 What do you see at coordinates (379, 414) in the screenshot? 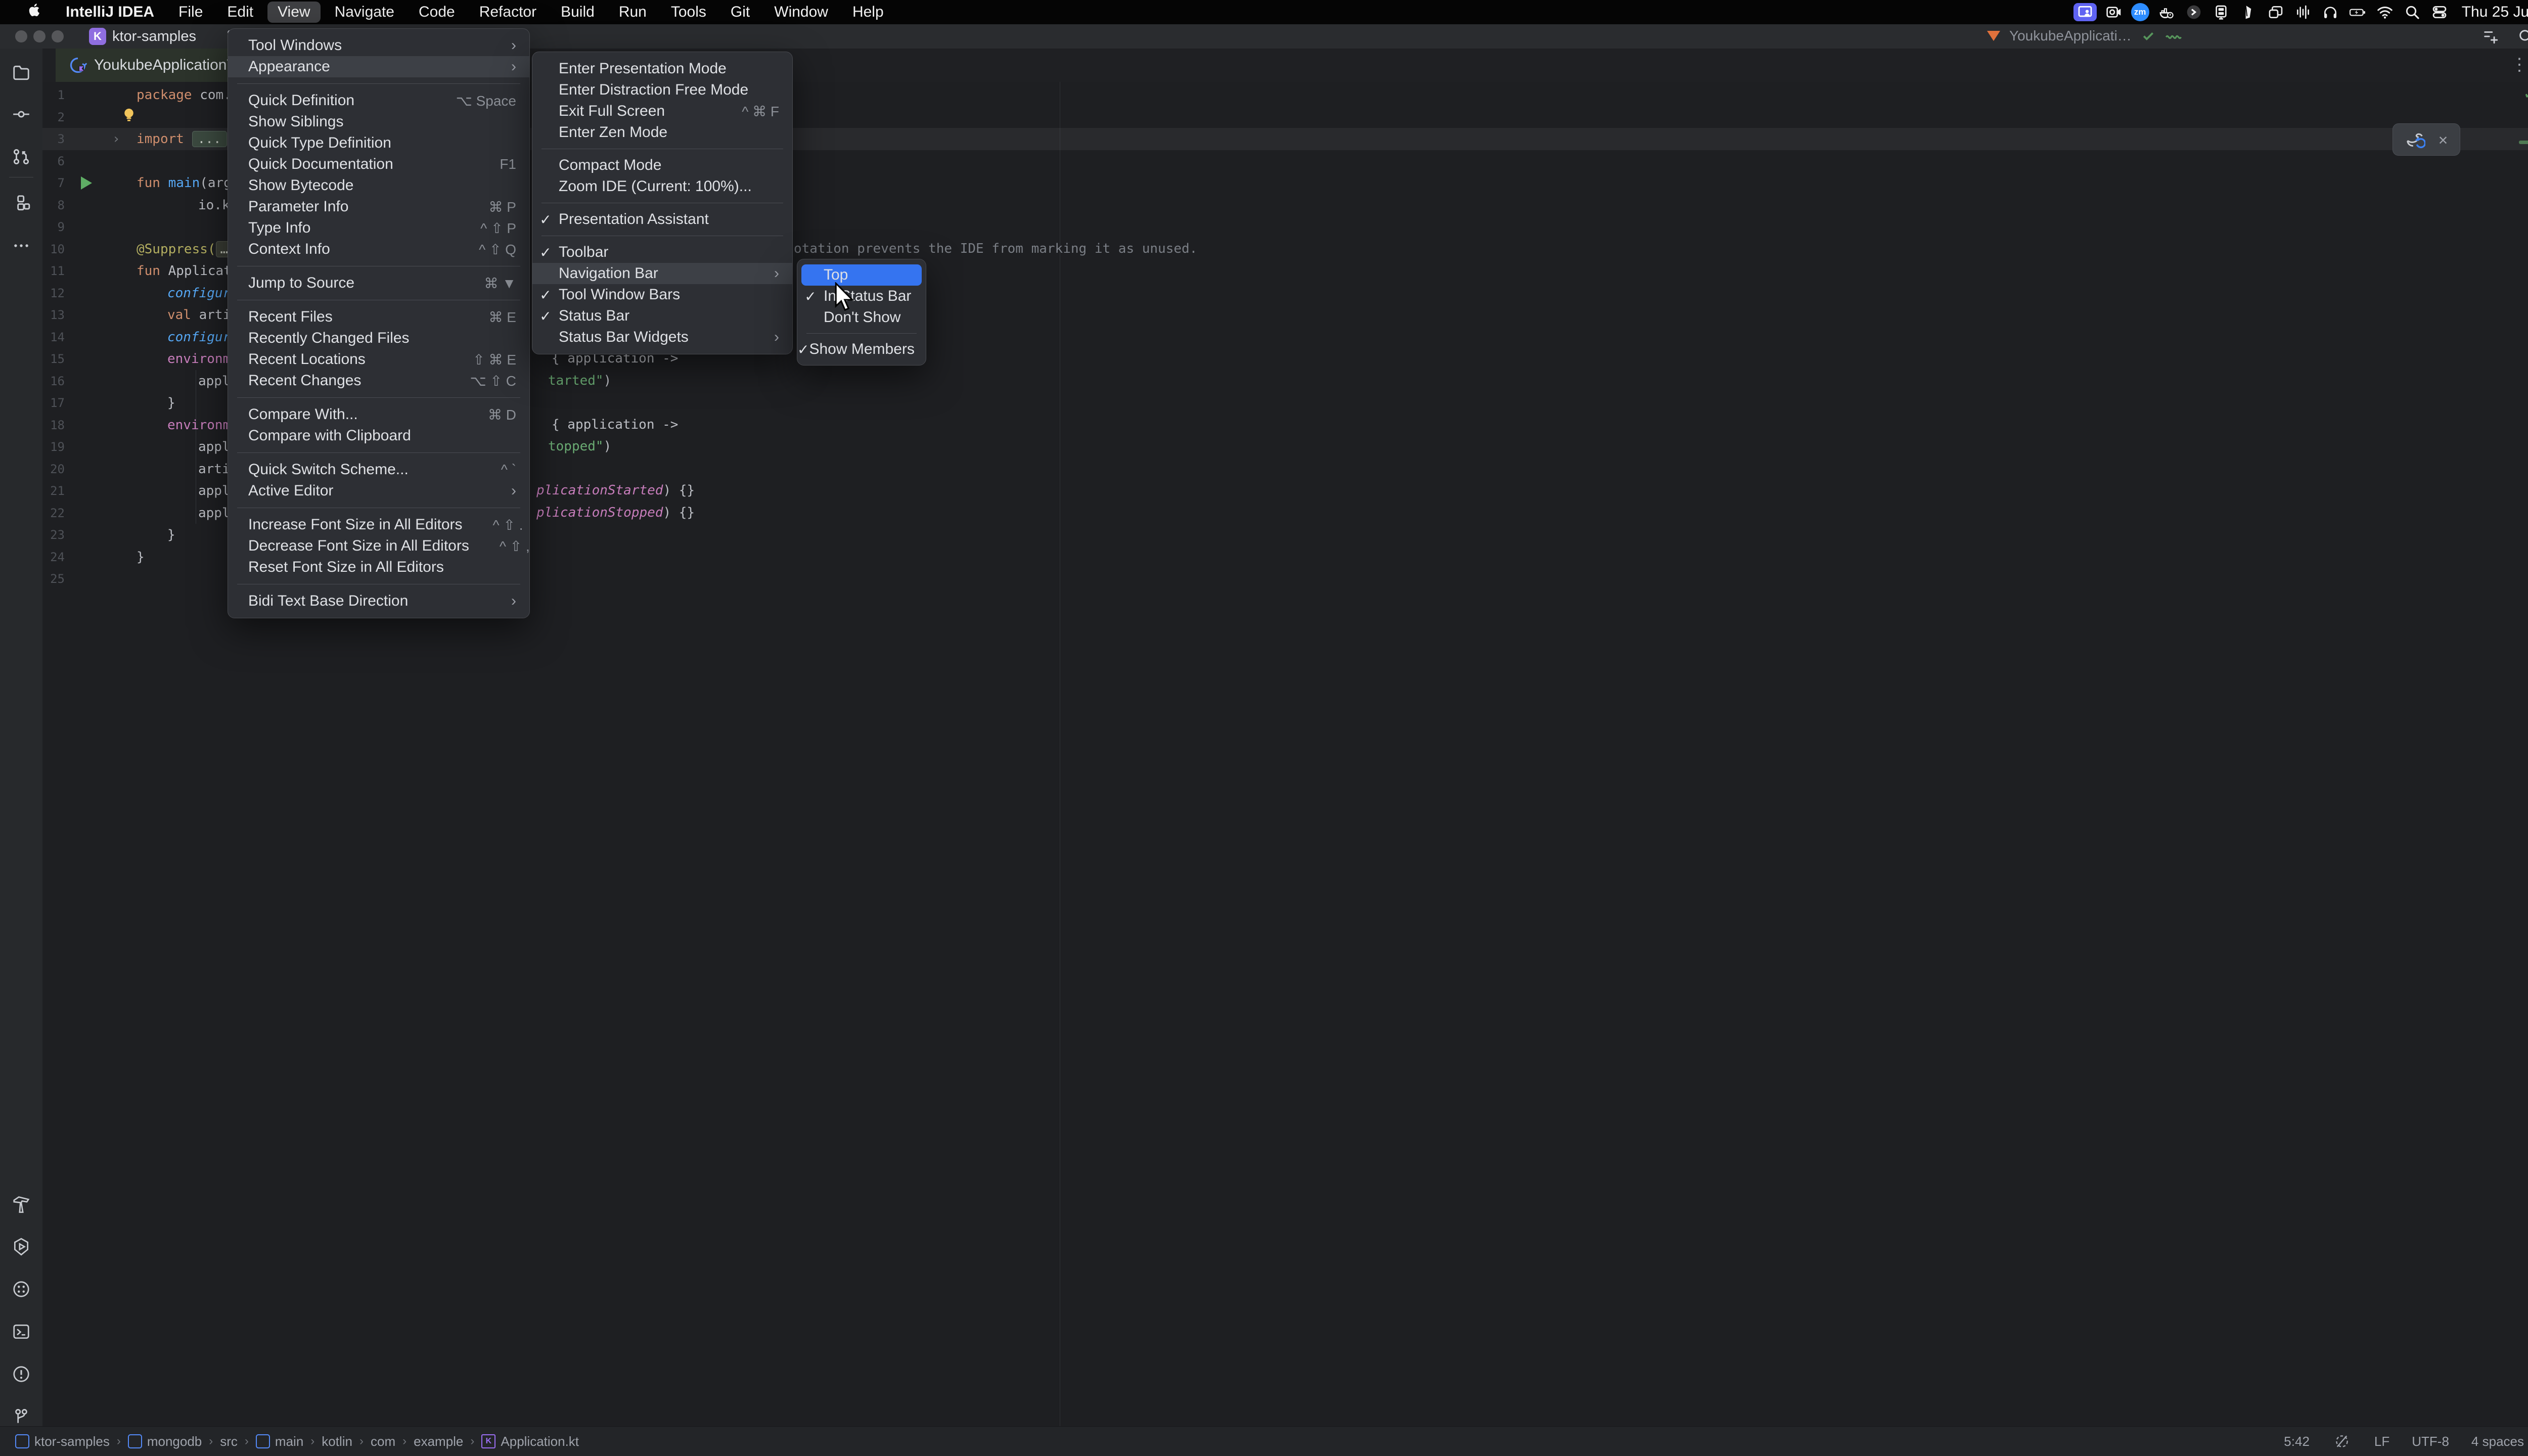
I see `menu-item-compare-with: Compare With... ⌘ D` at bounding box center [379, 414].